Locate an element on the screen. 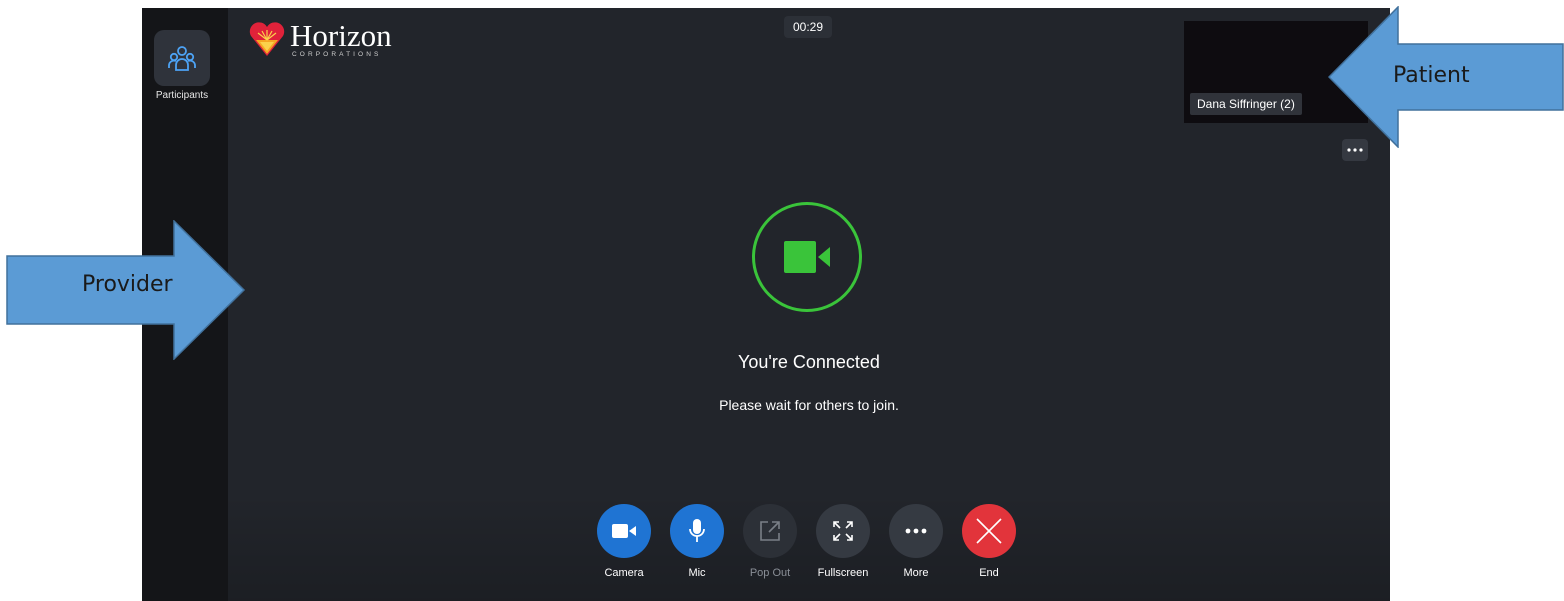 Image resolution: width=1564 pixels, height=601 pixels. camera-button is located at coordinates (624, 531).